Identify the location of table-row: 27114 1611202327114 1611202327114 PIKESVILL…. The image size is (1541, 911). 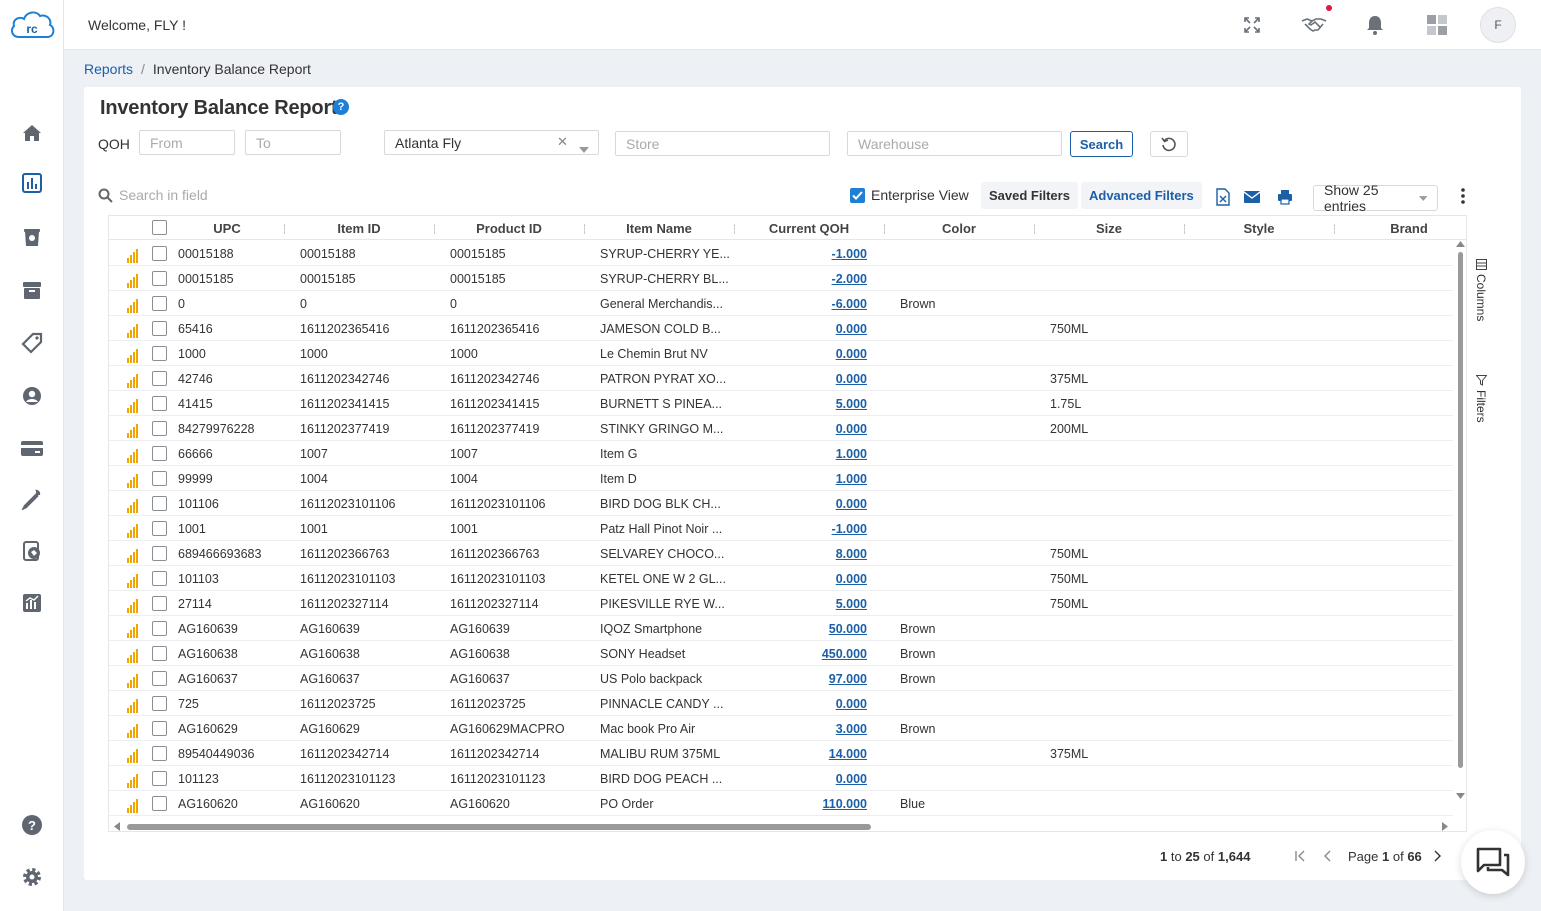
(781, 603).